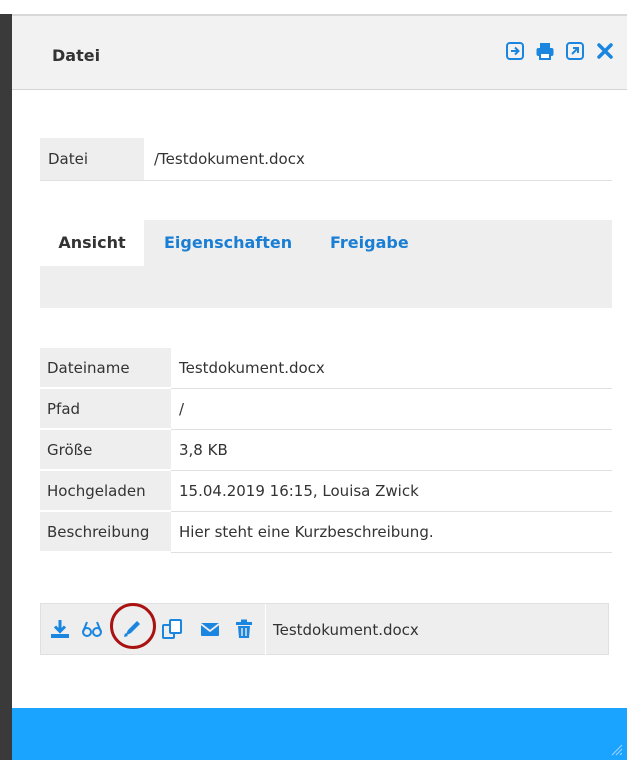  What do you see at coordinates (172, 629) in the screenshot?
I see `copy-icon` at bounding box center [172, 629].